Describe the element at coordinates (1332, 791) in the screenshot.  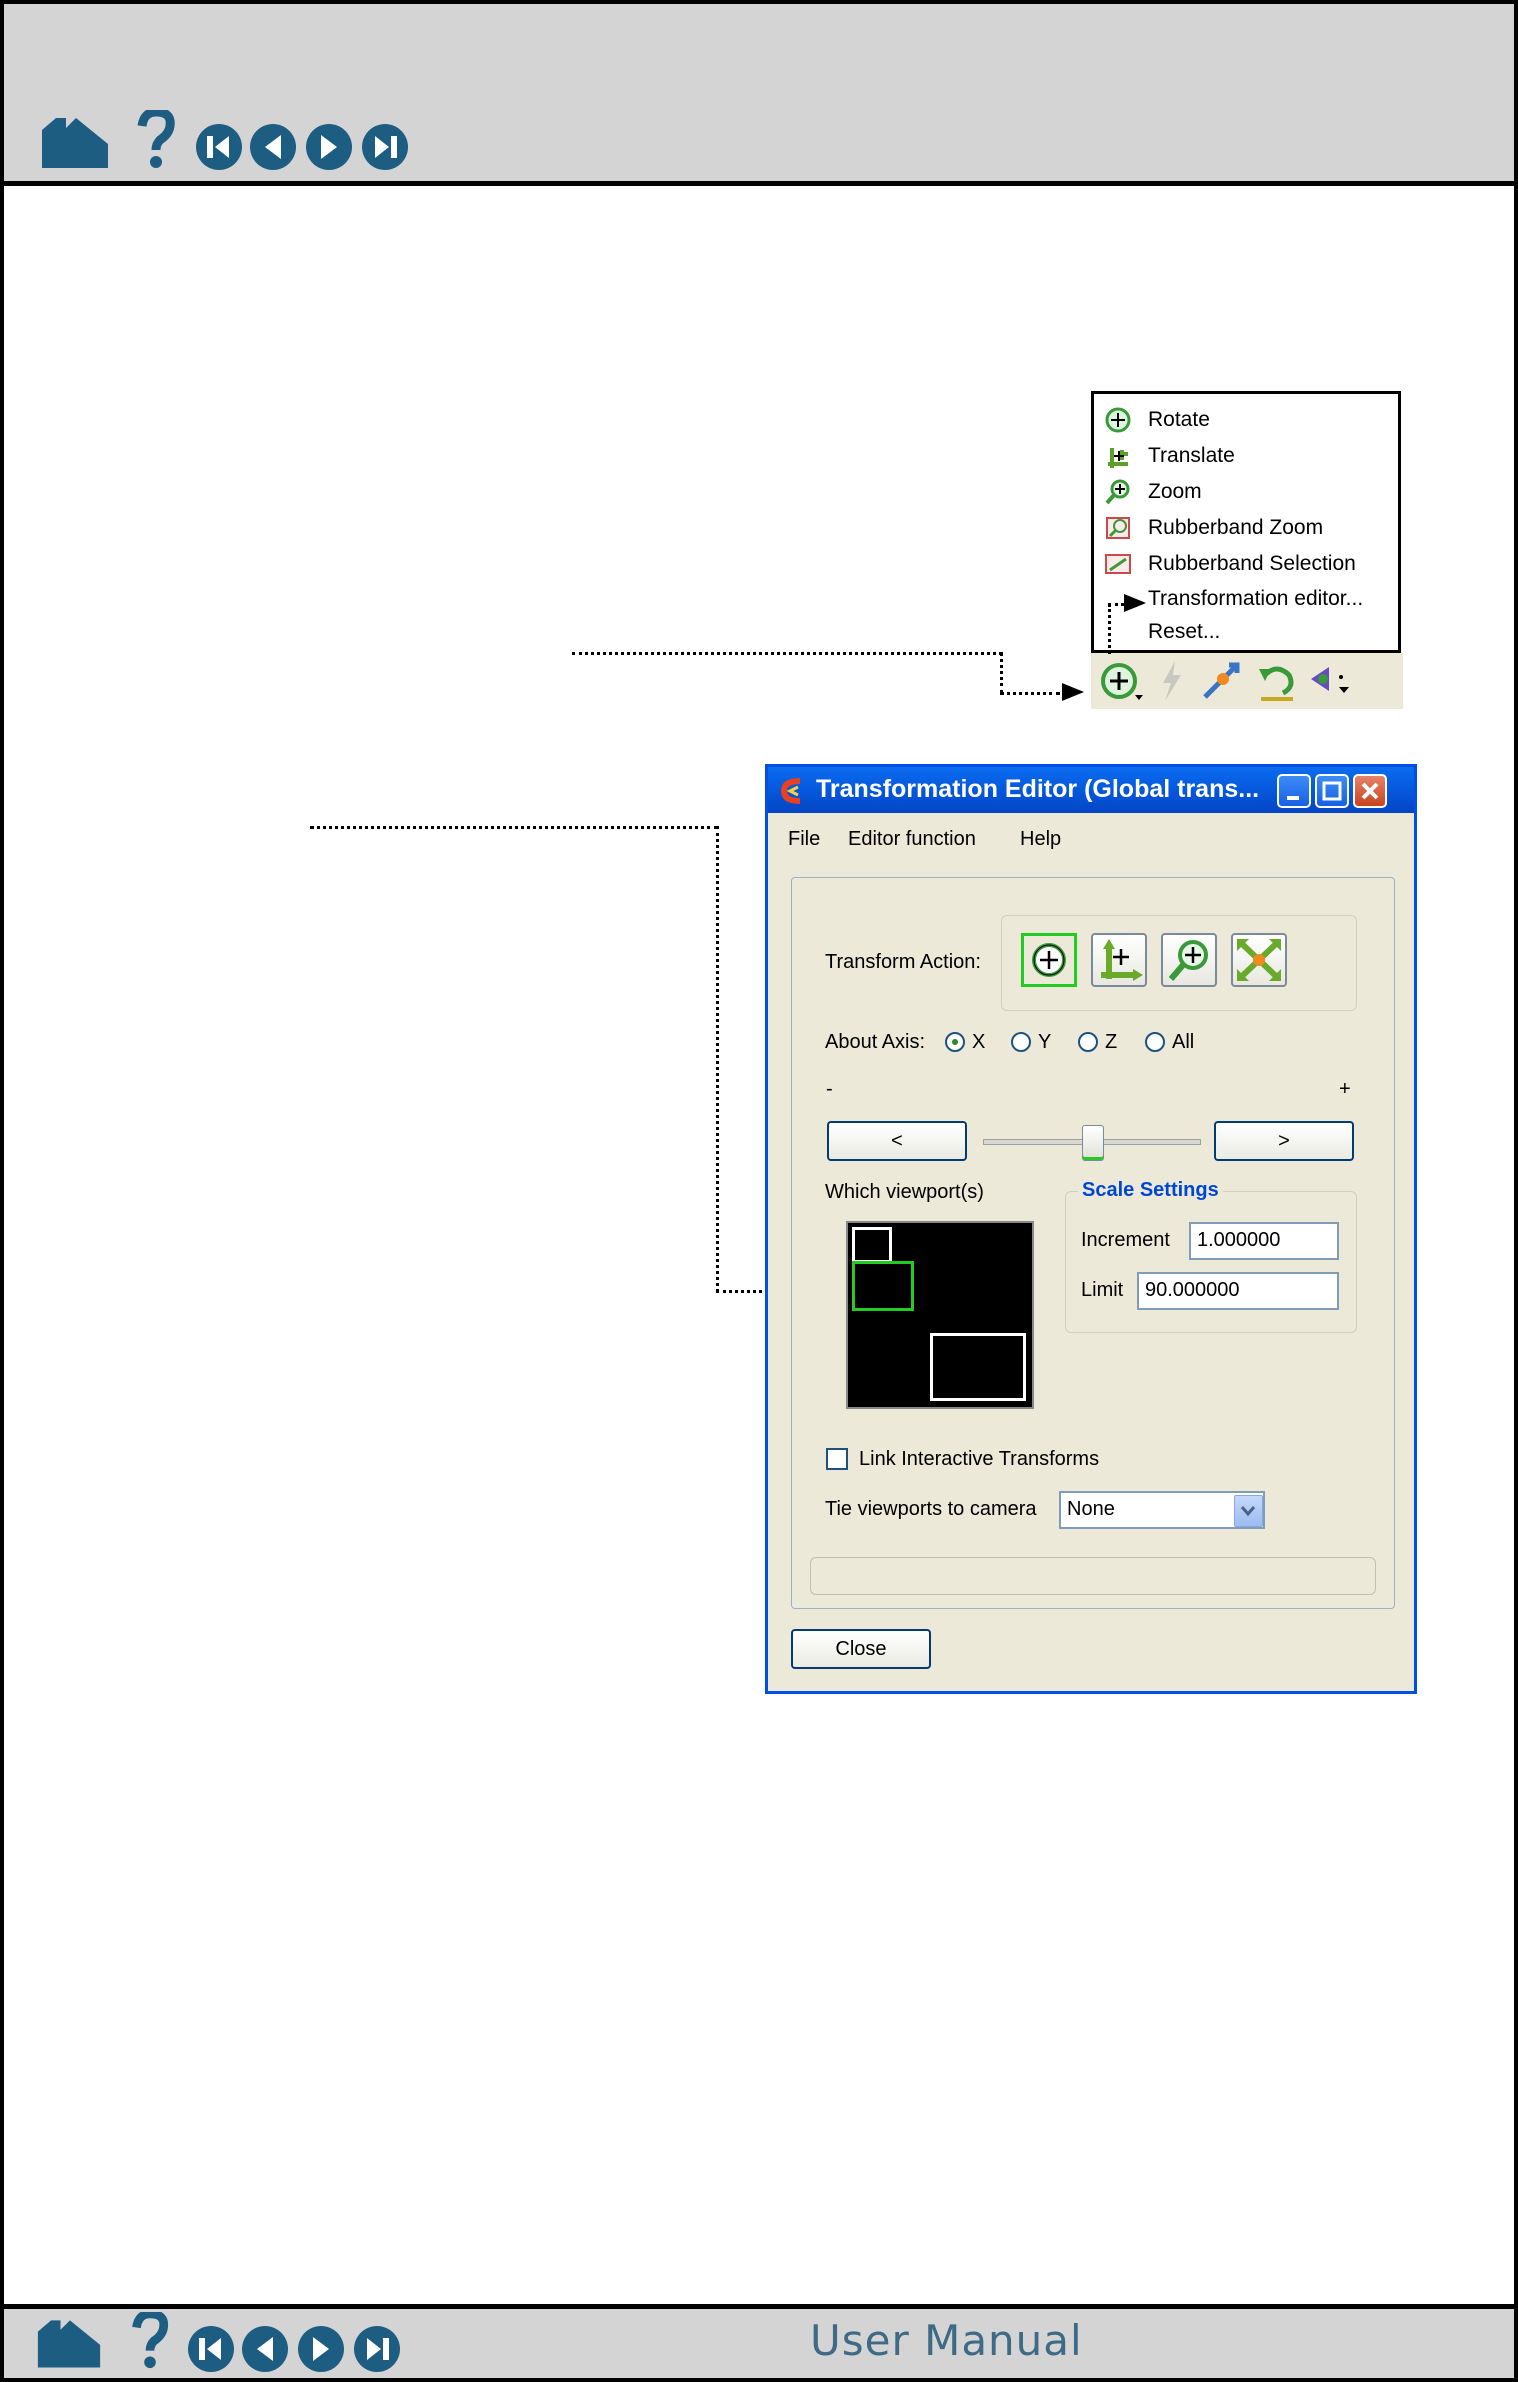
I see `maximize-button` at that location.